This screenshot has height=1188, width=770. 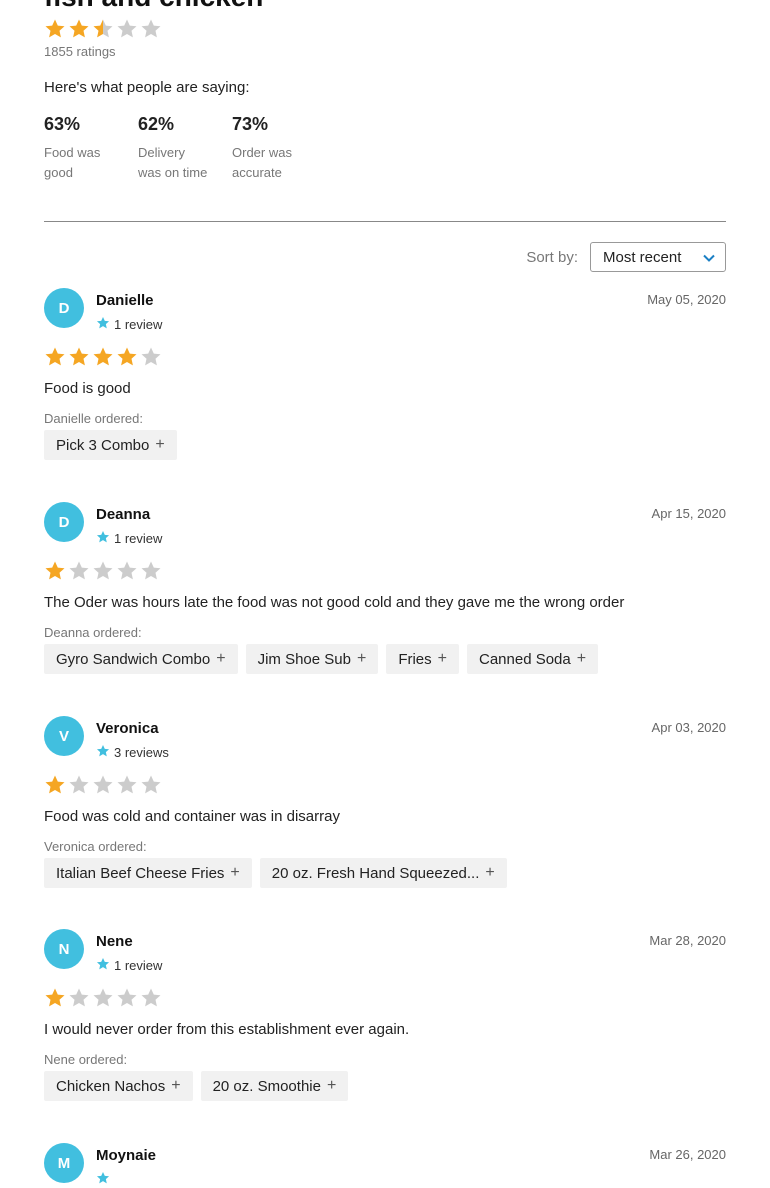 I want to click on ordered-item-chip: Italian Beef Cheese Fries +, so click(x=148, y=873).